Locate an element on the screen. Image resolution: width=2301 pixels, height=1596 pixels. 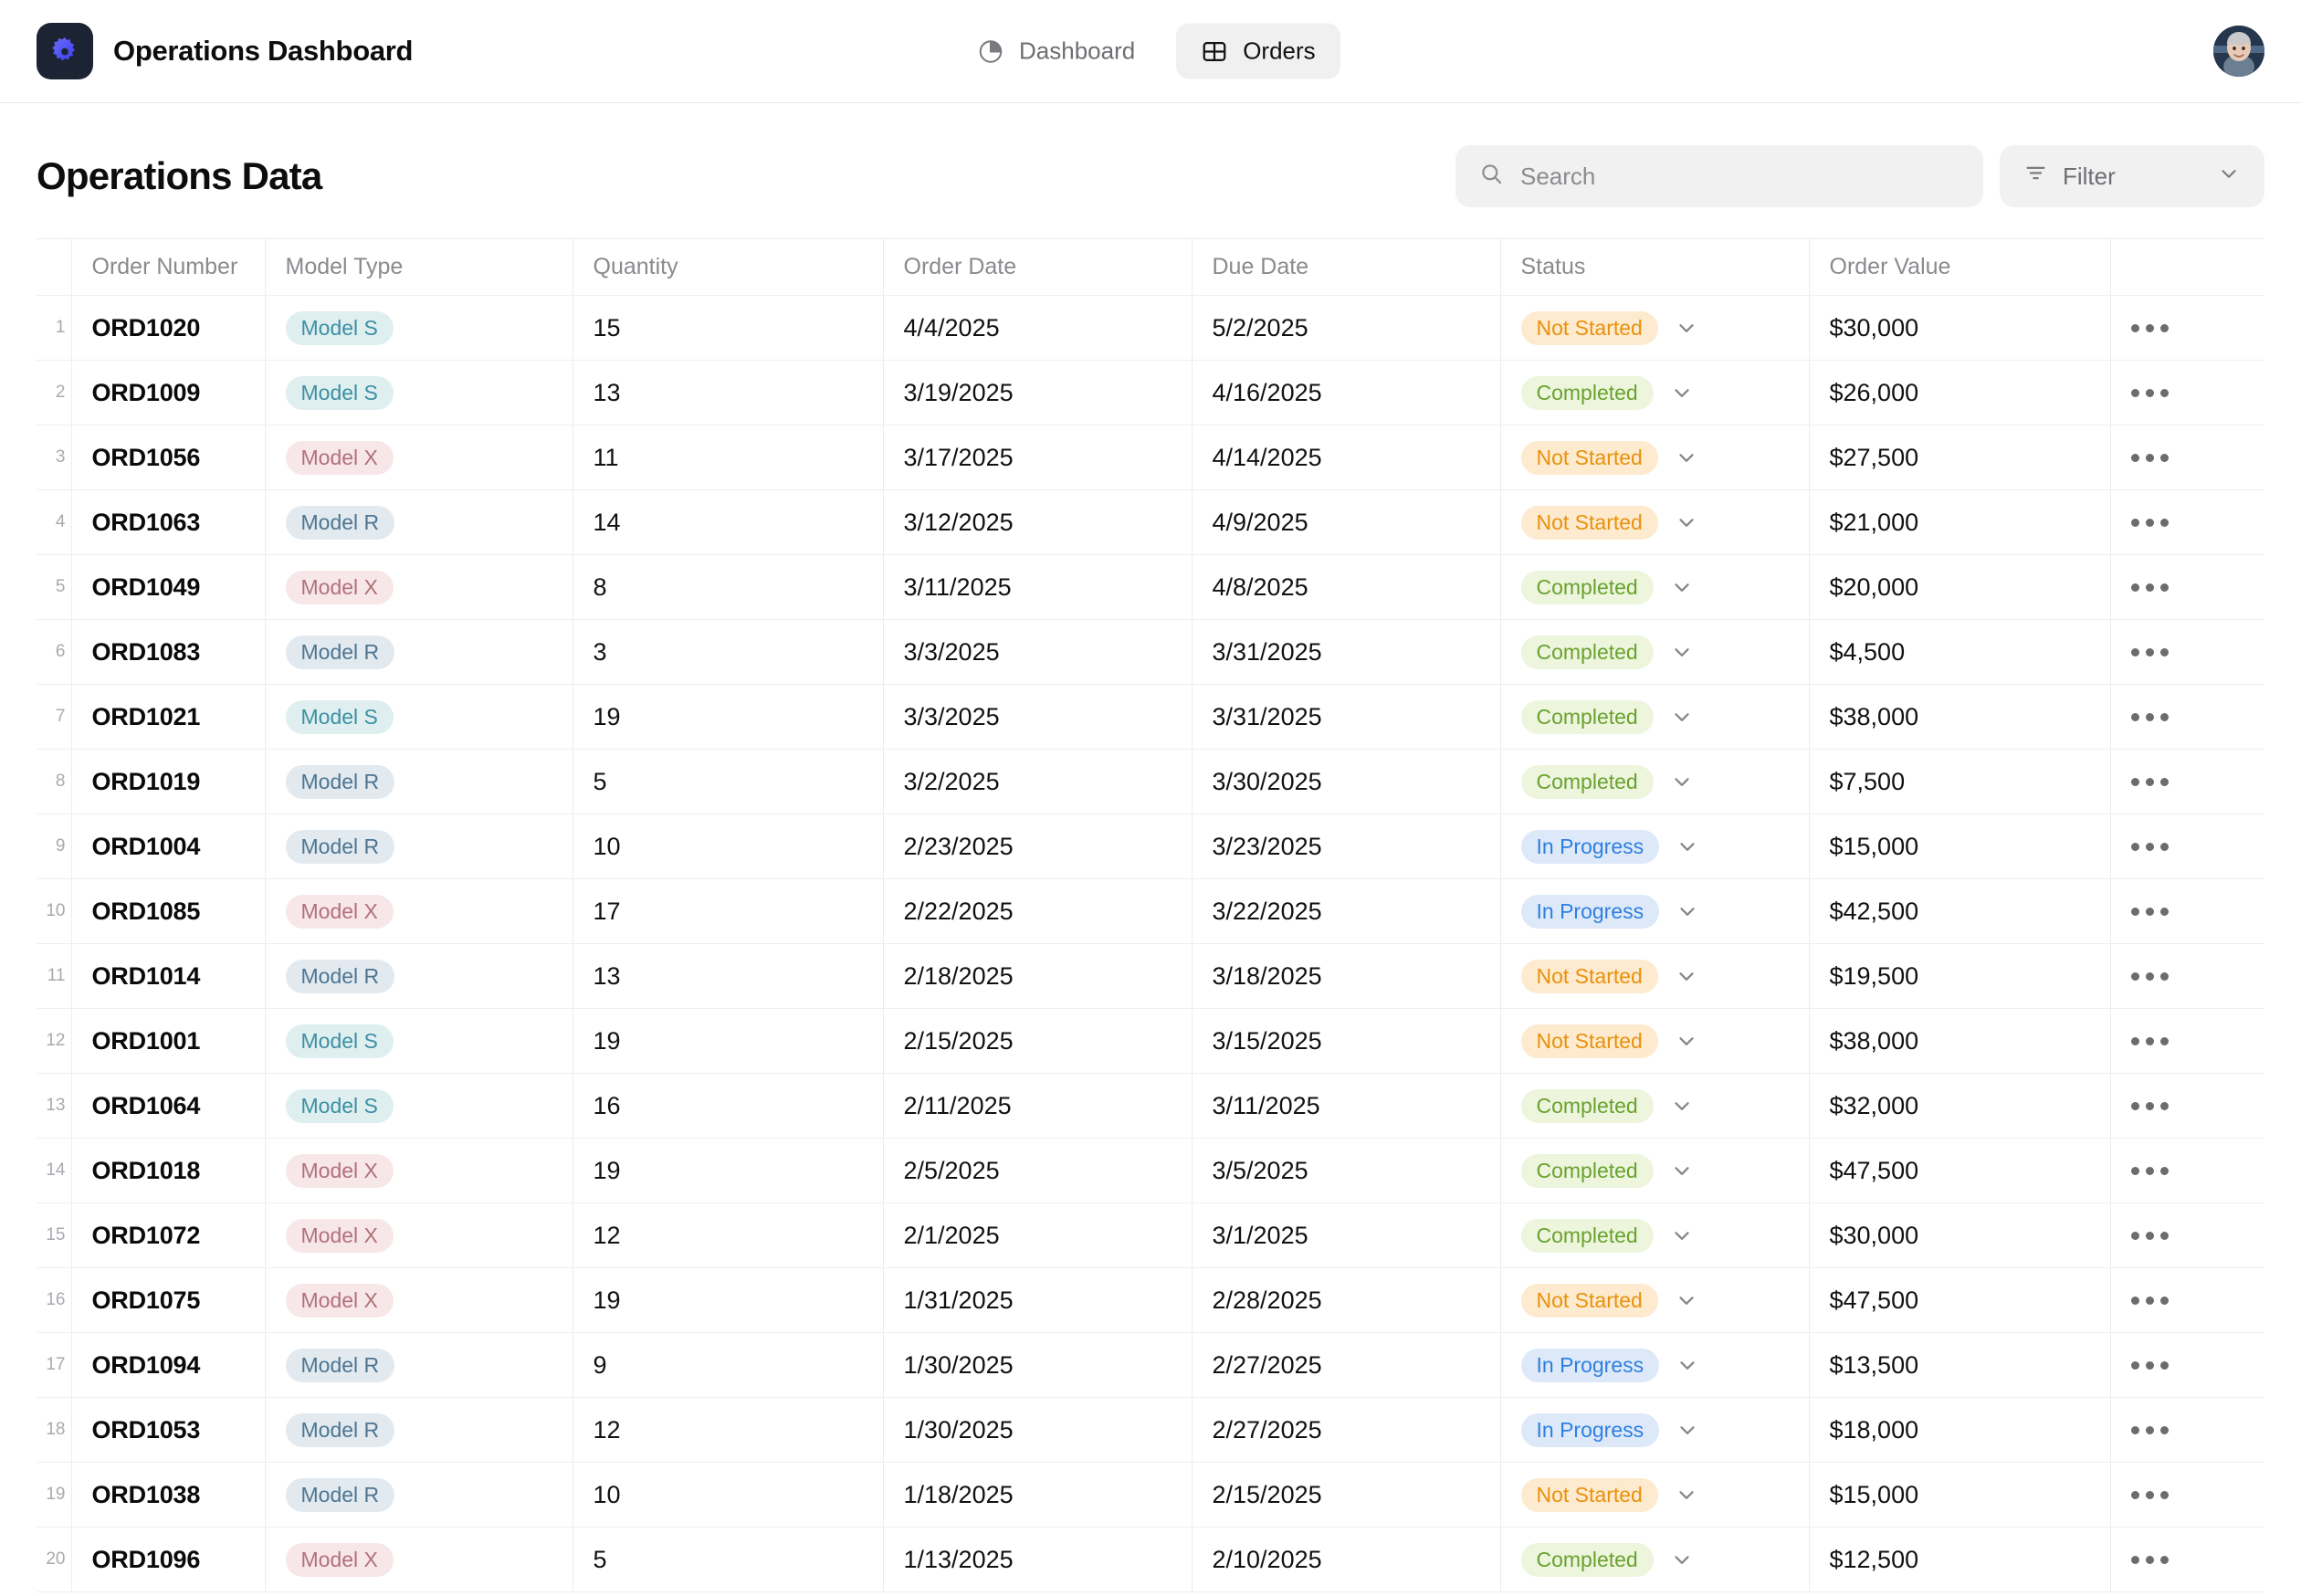
cell-order-date: 3/12/2025 is located at coordinates (1038, 522).